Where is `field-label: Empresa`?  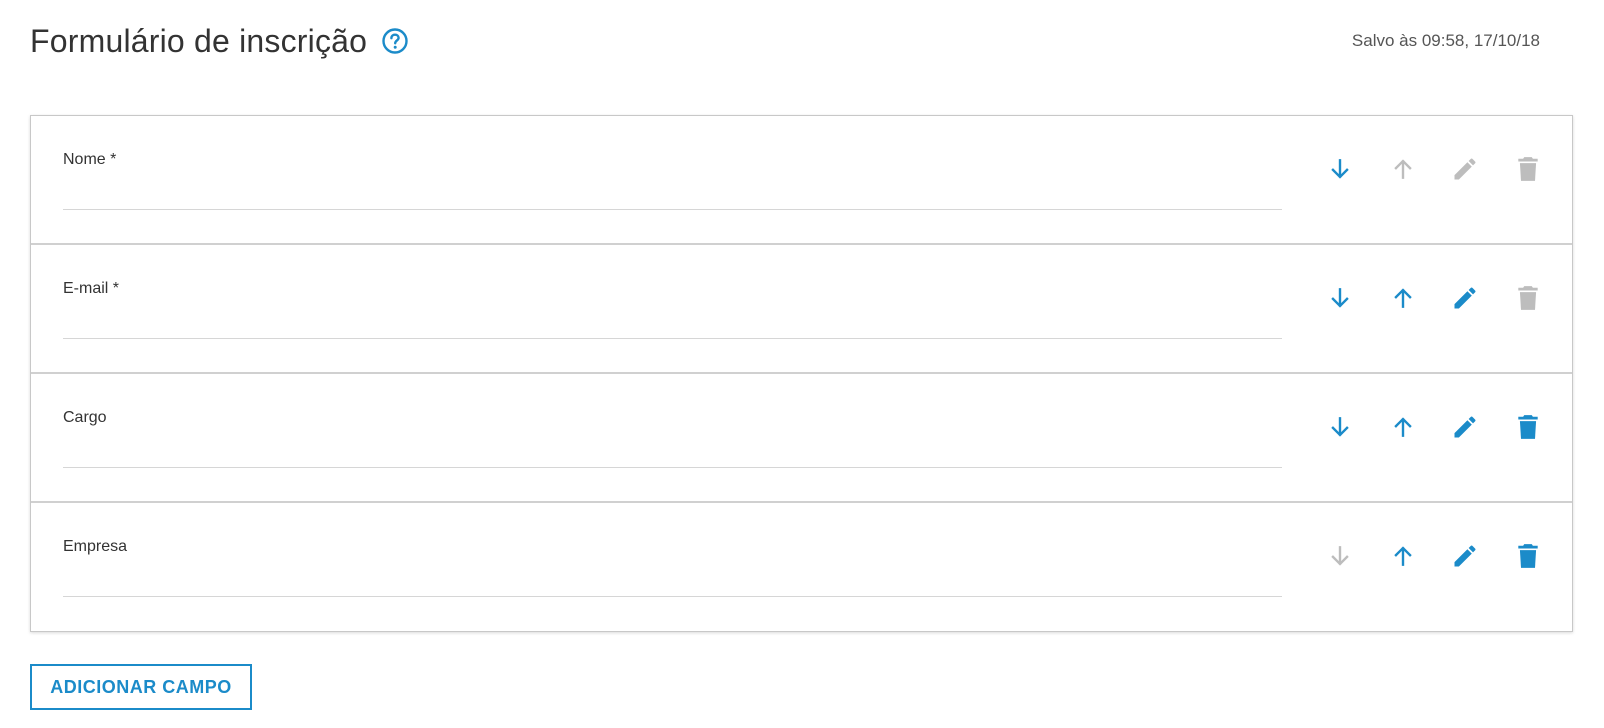 field-label: Empresa is located at coordinates (95, 546).